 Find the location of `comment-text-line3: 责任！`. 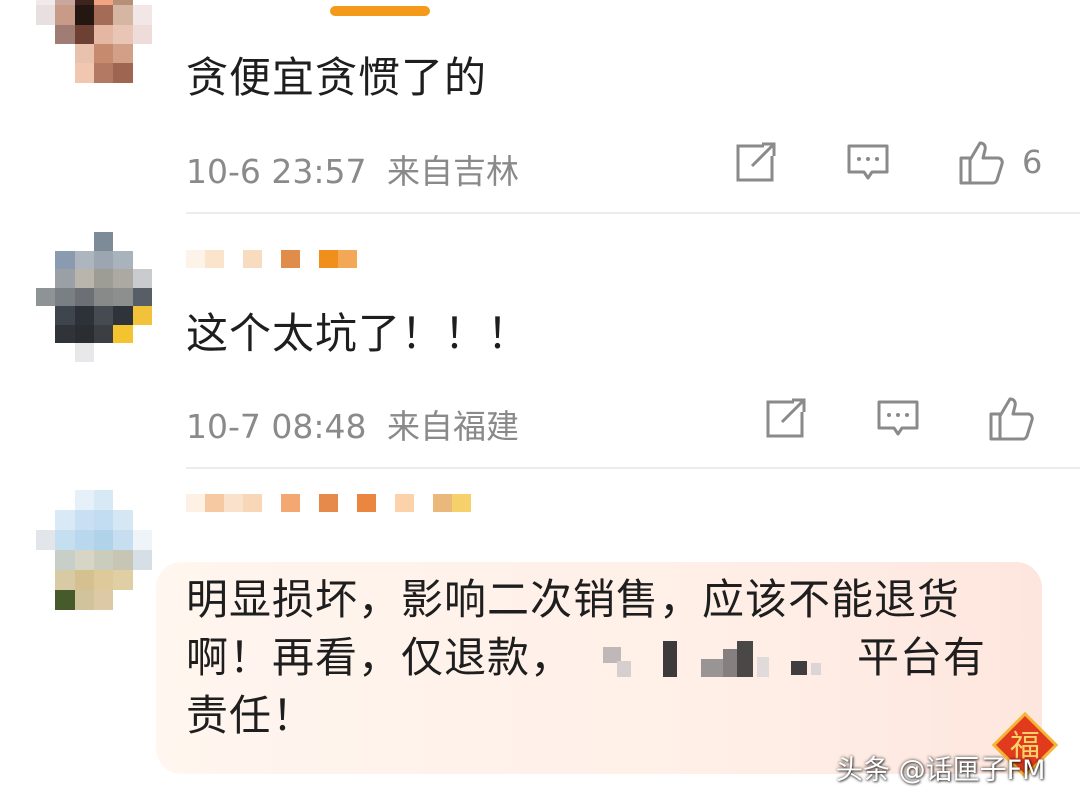

comment-text-line3: 责任！ is located at coordinates (251, 715).